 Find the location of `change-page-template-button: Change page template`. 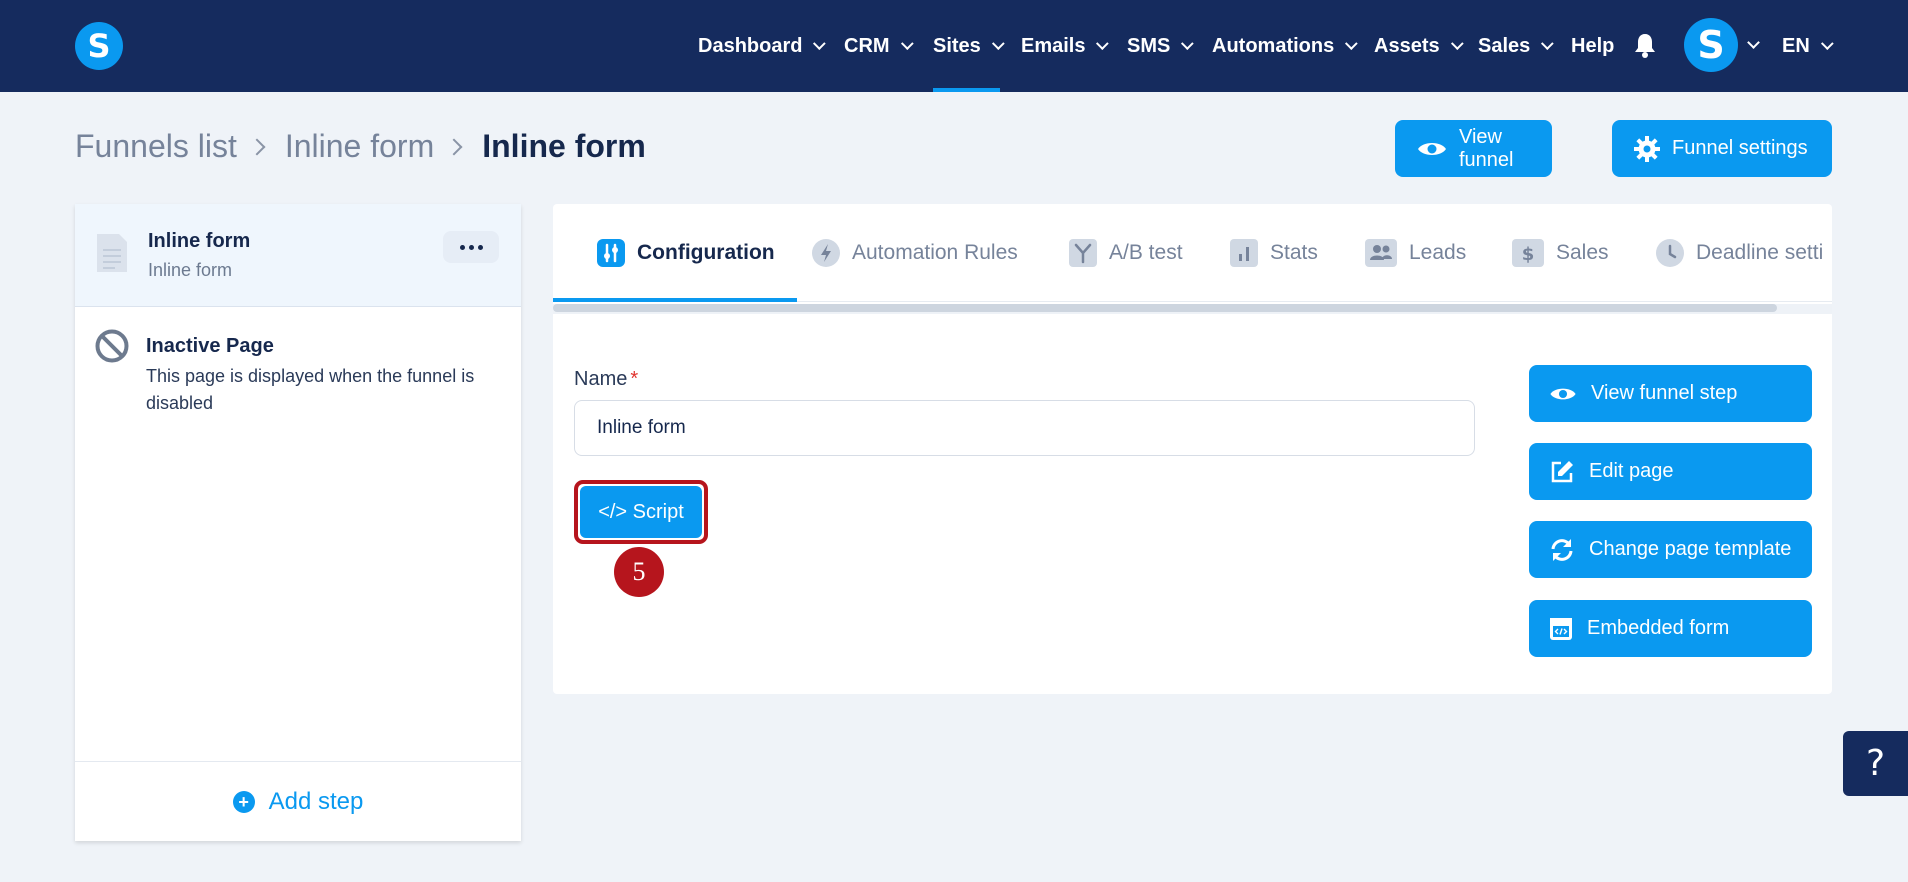

change-page-template-button: Change page template is located at coordinates (1670, 549).